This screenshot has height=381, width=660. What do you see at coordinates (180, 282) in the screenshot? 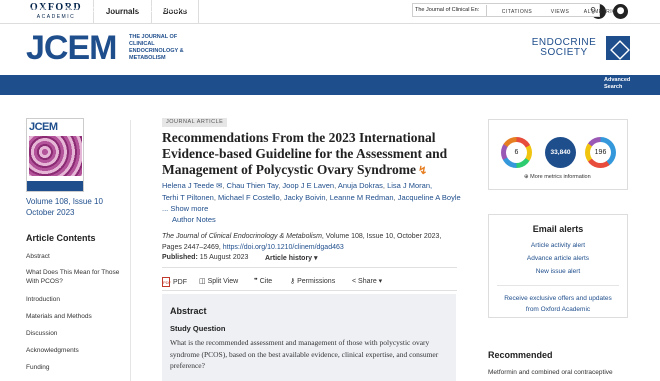
I see `pdf-label: PDF` at bounding box center [180, 282].